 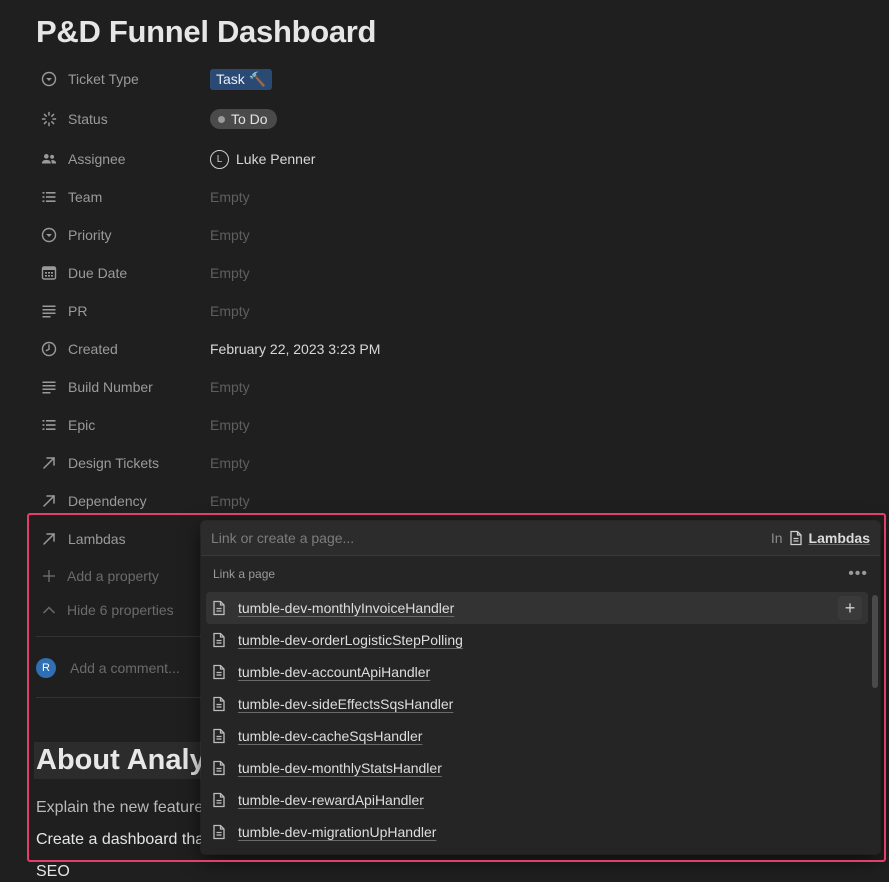 I want to click on more-options-icon: •••, so click(x=858, y=574).